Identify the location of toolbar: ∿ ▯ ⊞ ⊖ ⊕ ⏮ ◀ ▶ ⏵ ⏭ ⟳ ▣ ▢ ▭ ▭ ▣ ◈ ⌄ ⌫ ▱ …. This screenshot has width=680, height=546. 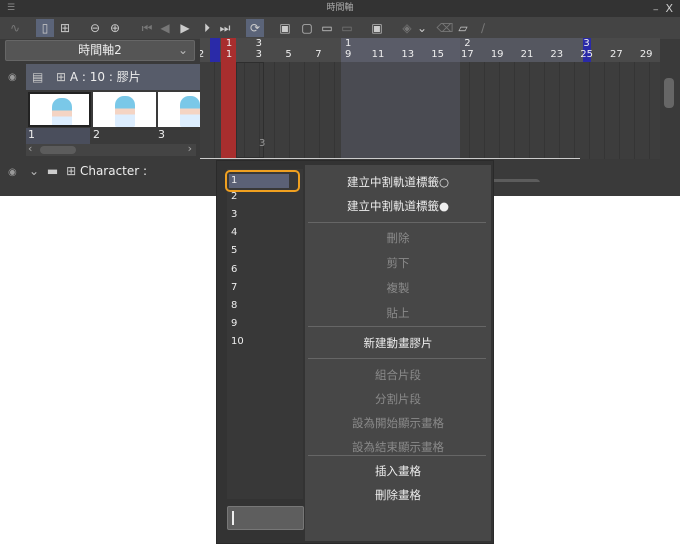
(340, 28).